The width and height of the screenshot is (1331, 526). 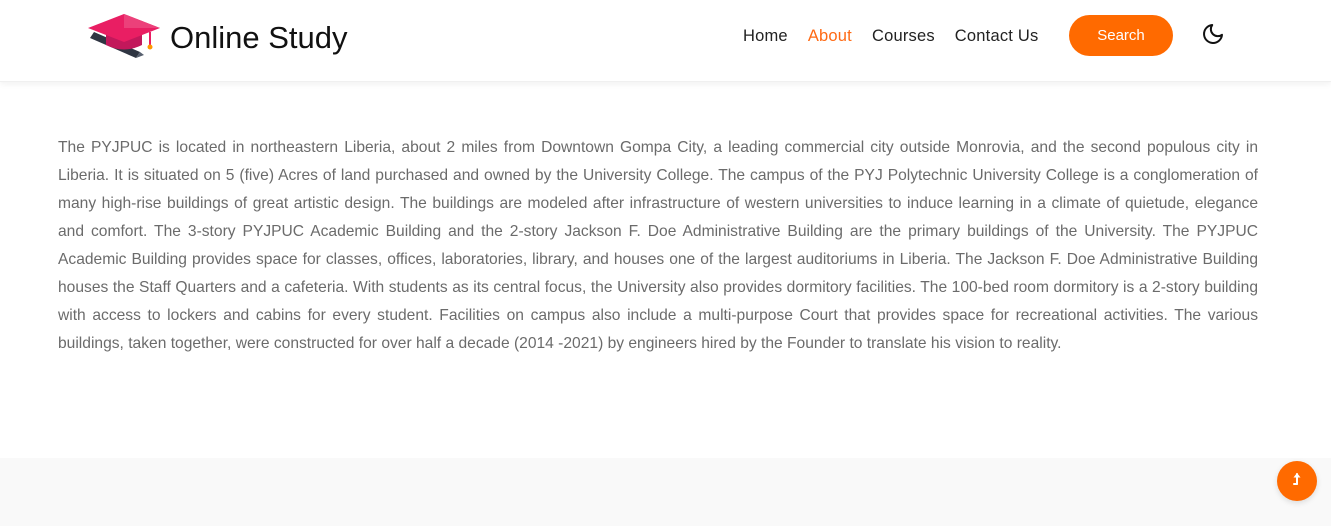 I want to click on nav-courses: Courses, so click(x=903, y=36).